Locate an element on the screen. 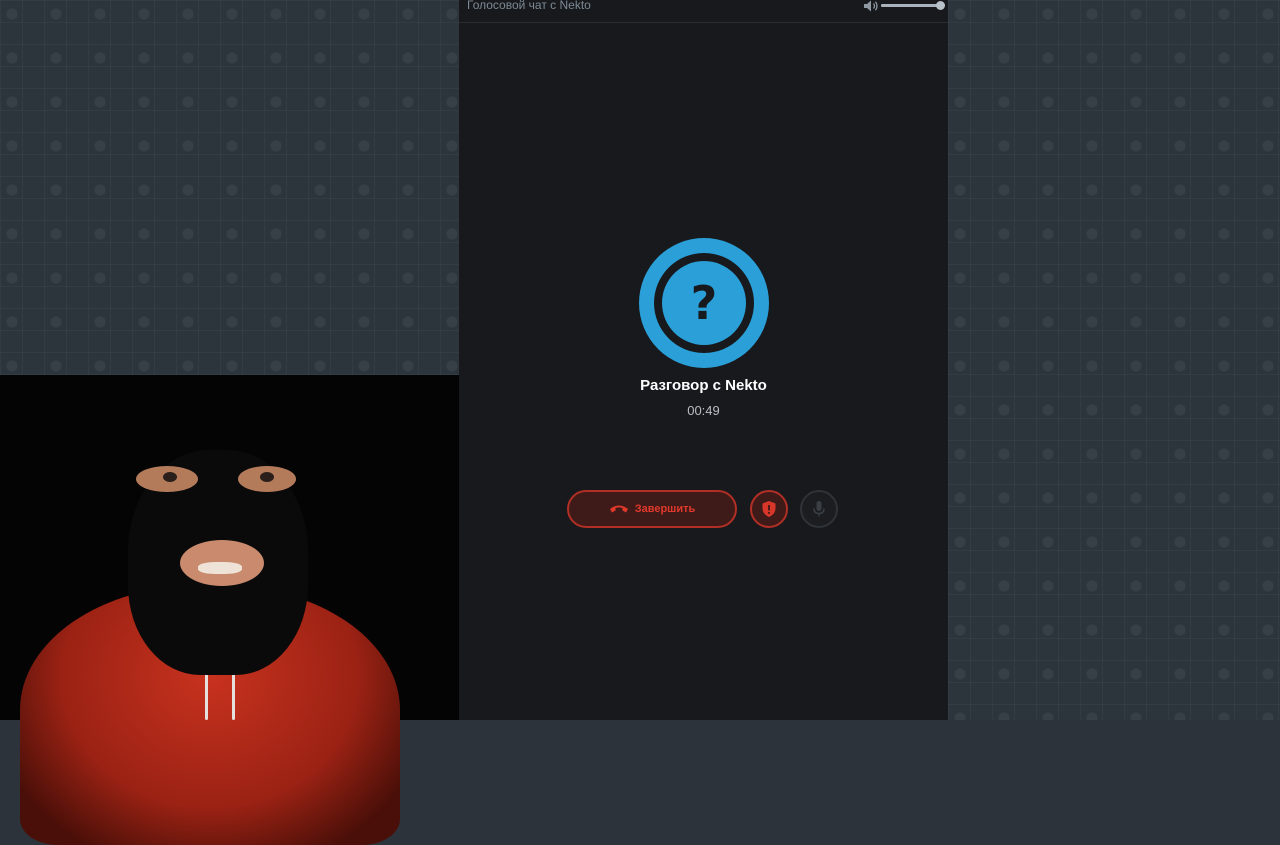  shield-icon is located at coordinates (769, 509).